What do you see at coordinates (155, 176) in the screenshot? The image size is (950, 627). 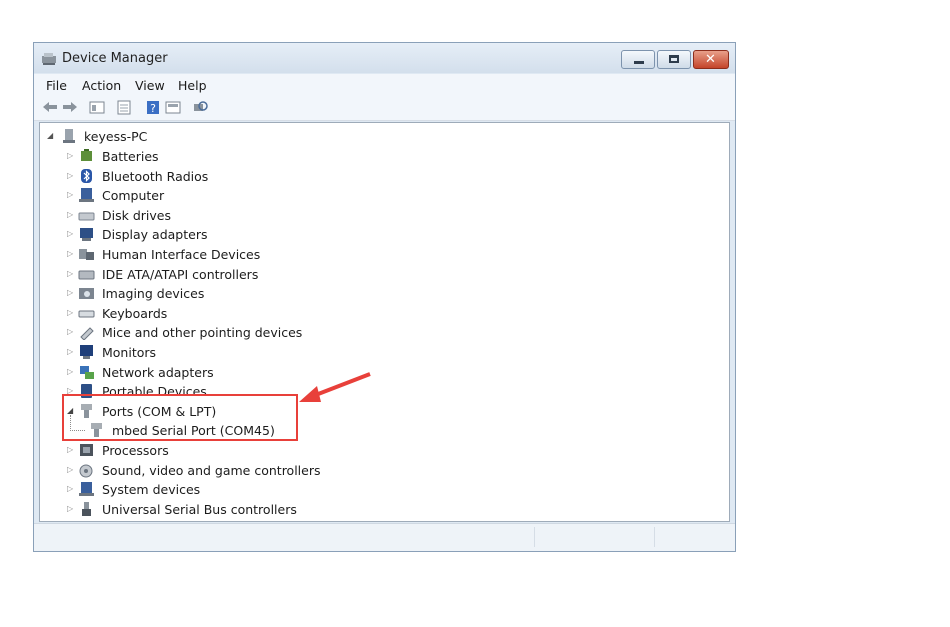 I see `tree-item-label: Bluetooth Radios` at bounding box center [155, 176].